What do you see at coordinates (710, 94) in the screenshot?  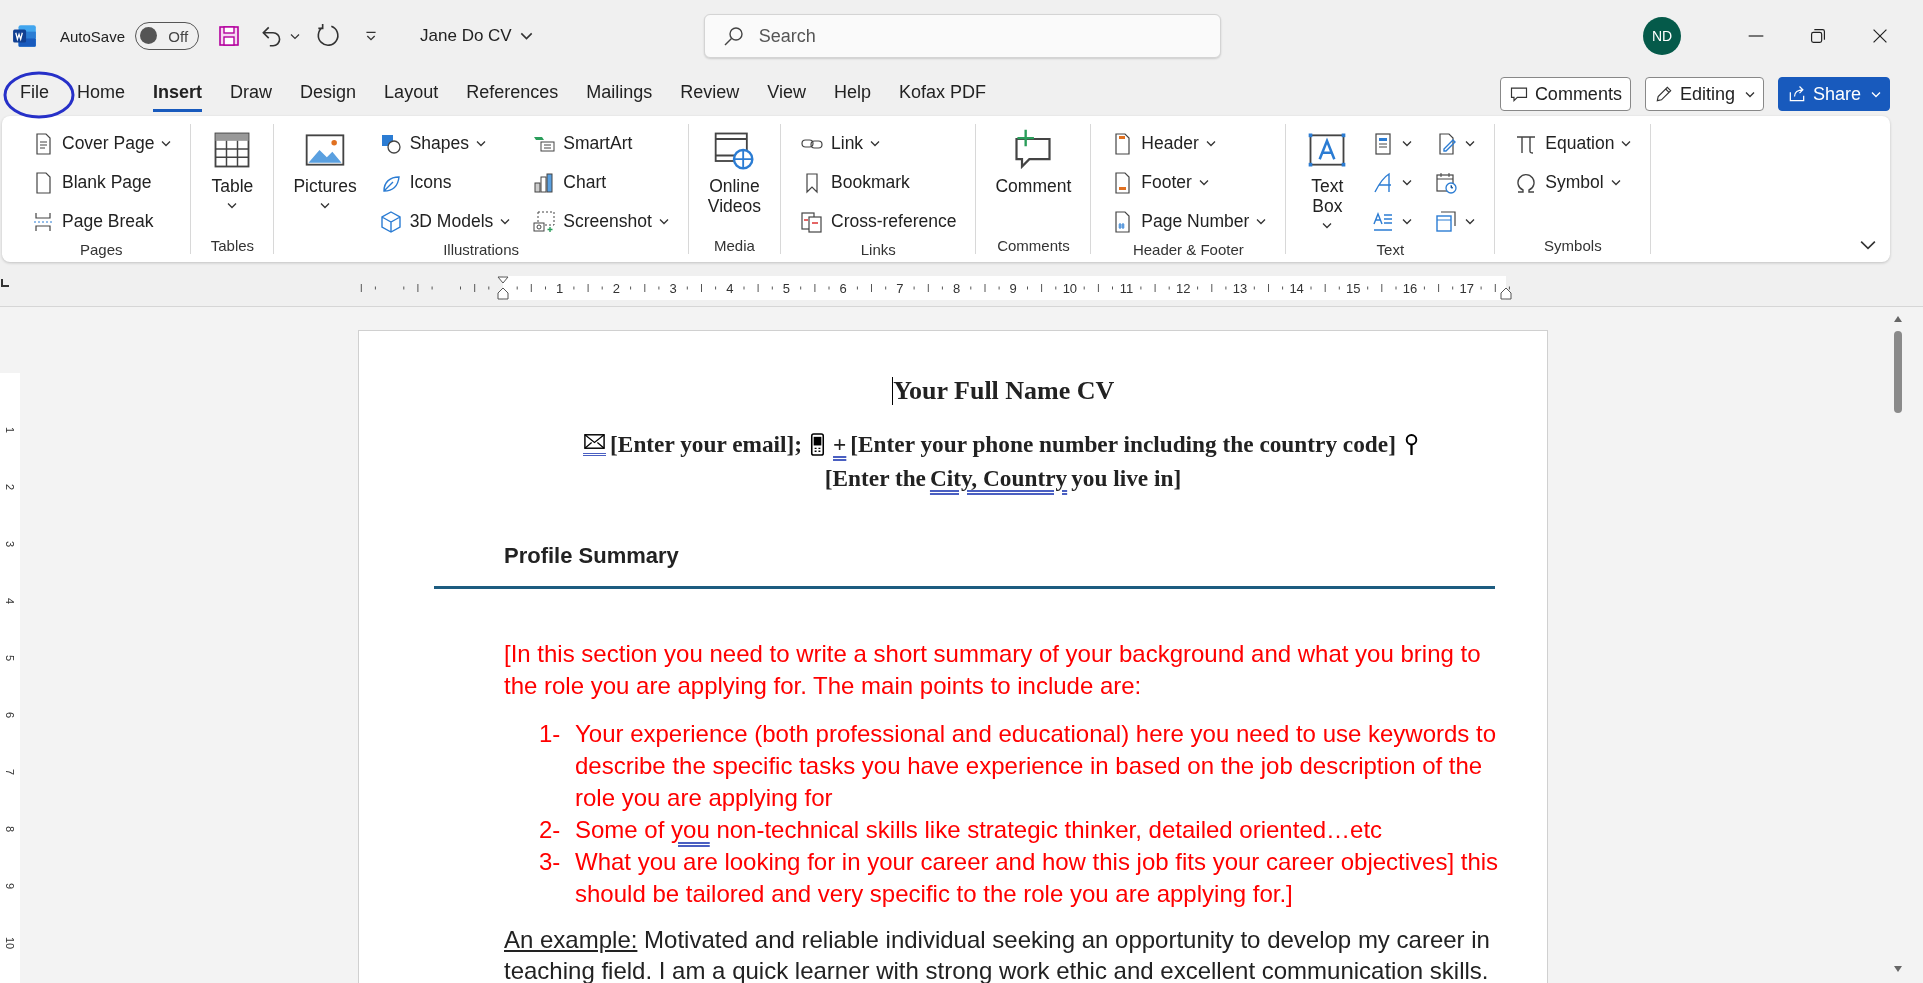 I see `ribbon-tab: Review` at bounding box center [710, 94].